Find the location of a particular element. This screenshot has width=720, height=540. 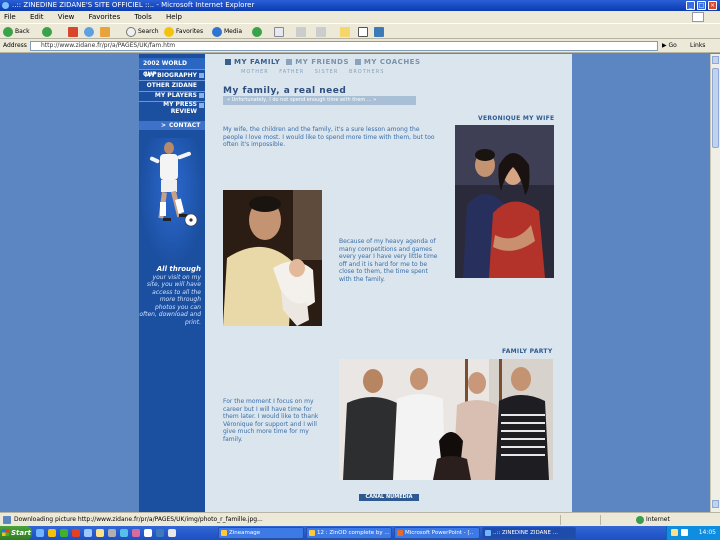

go-button: ▶ Go is located at coordinates (674, 46).